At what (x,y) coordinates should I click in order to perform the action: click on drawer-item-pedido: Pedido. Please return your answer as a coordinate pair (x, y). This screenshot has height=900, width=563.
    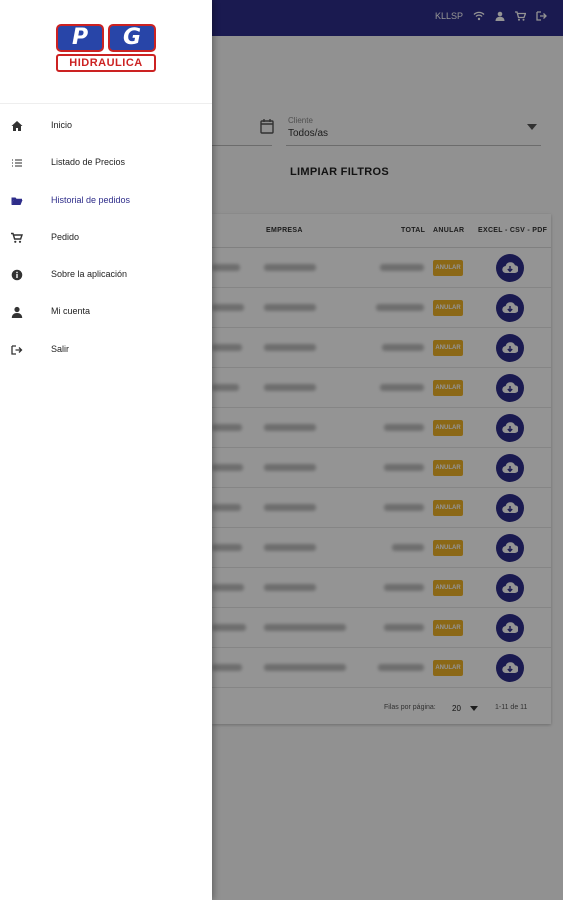
    Looking at the image, I should click on (106, 238).